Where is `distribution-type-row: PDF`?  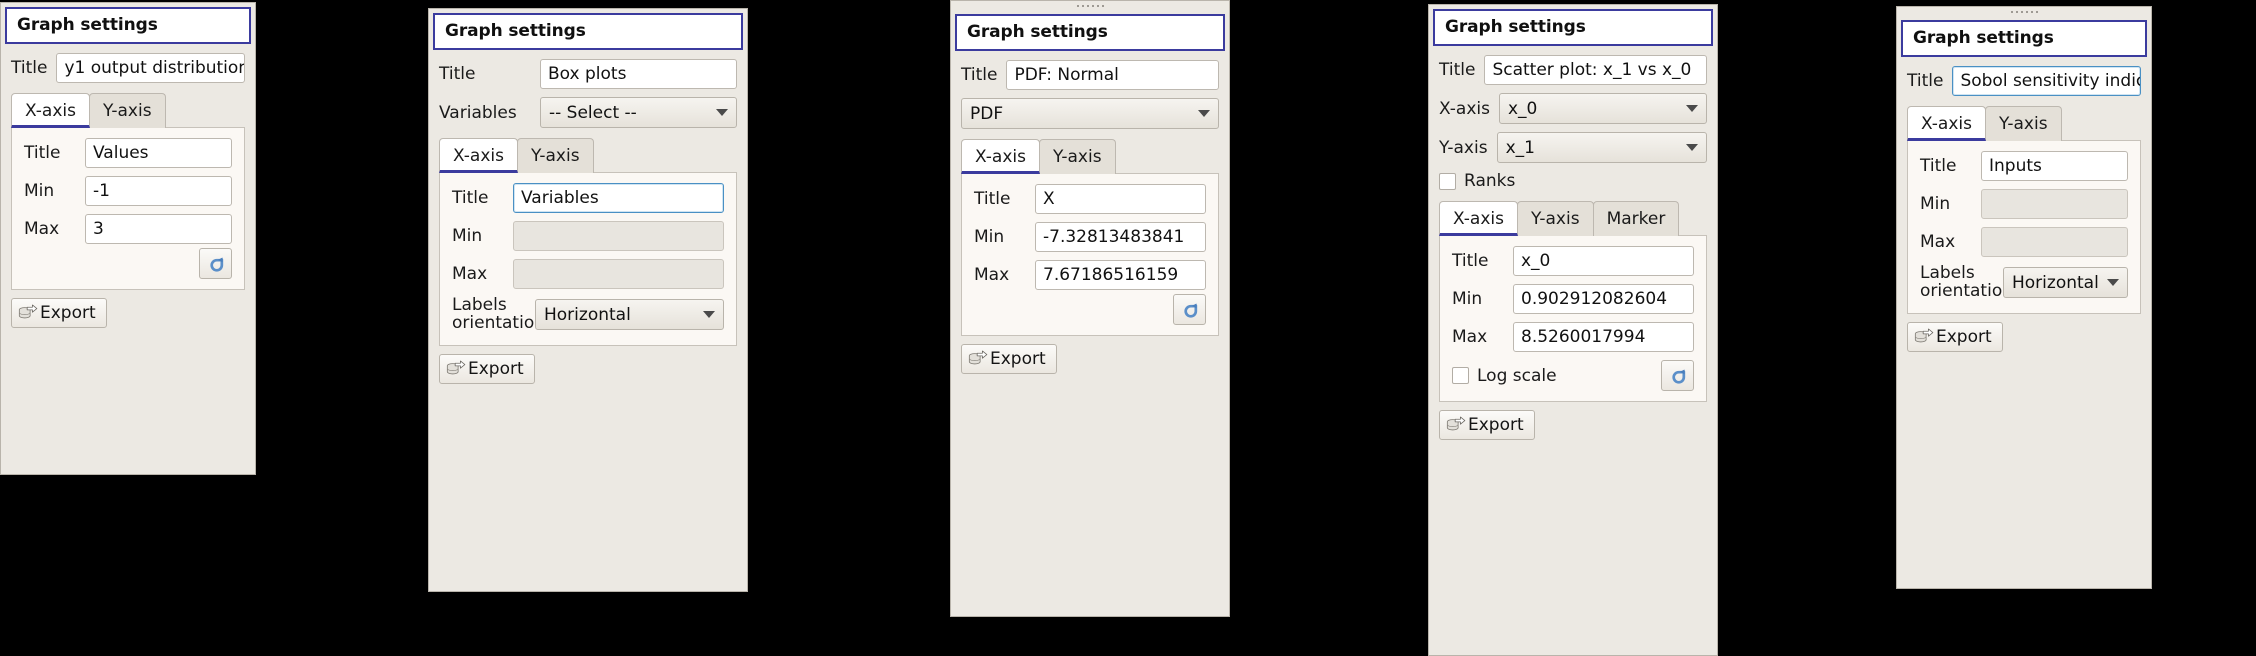 distribution-type-row: PDF is located at coordinates (1090, 113).